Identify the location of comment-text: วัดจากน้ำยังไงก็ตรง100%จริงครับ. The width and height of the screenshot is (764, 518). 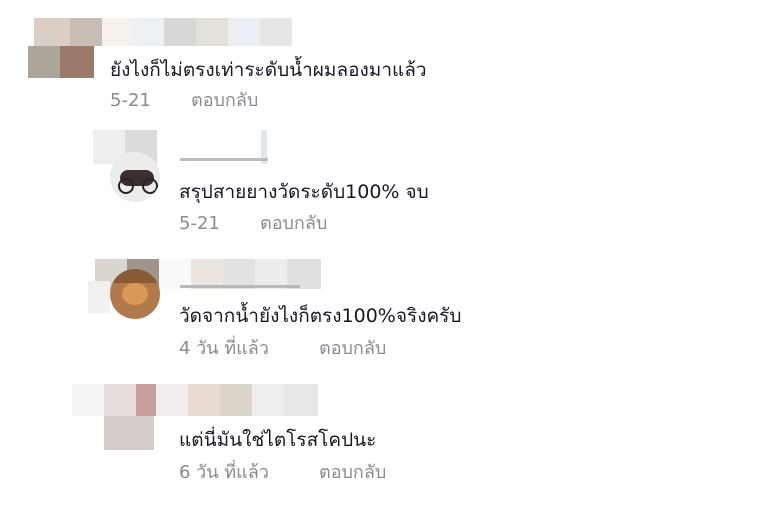
(320, 316).